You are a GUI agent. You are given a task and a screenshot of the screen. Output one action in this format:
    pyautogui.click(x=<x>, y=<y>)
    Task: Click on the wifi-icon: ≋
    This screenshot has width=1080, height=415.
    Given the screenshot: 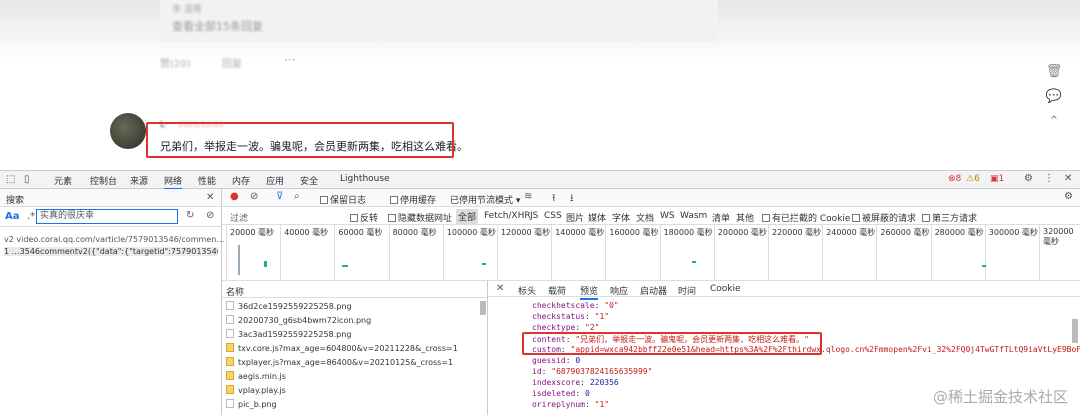 What is the action you would take?
    pyautogui.click(x=528, y=196)
    